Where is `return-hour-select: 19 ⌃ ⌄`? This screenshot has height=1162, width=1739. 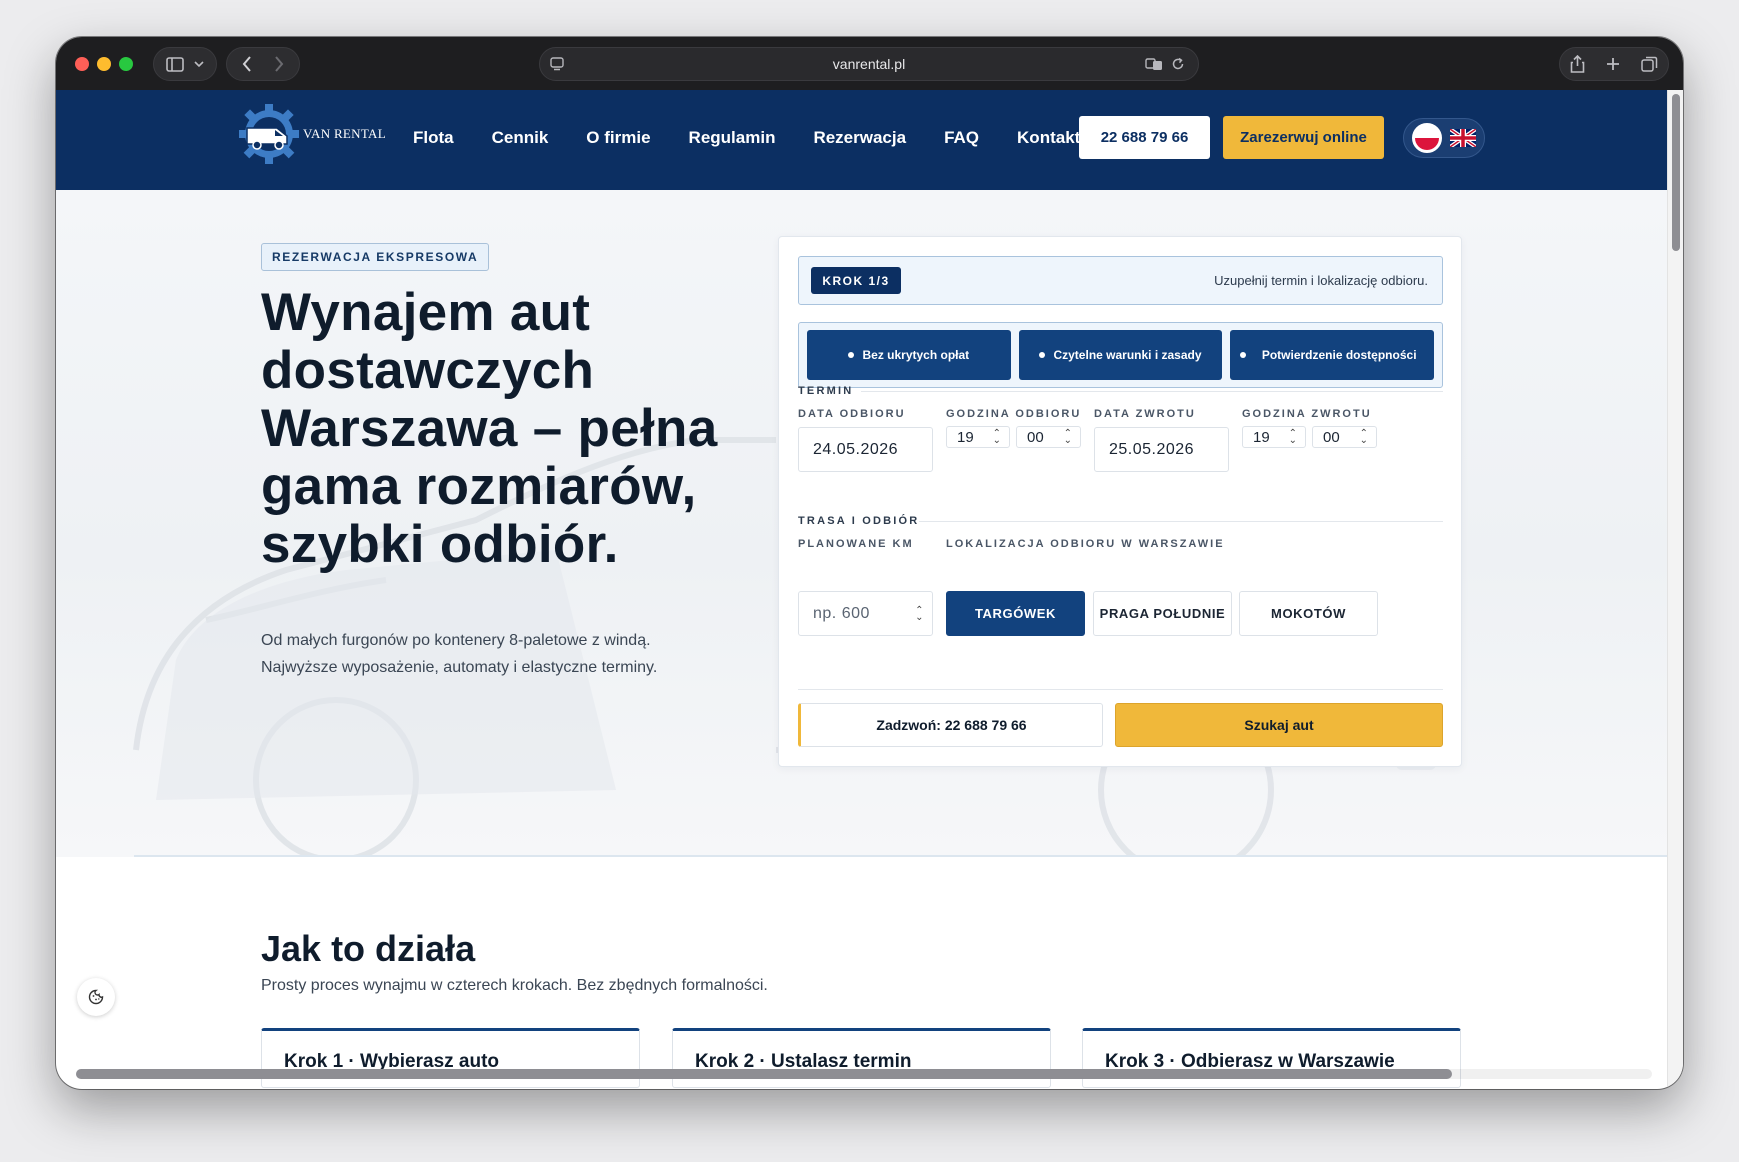 return-hour-select: 19 ⌃ ⌄ is located at coordinates (1274, 437).